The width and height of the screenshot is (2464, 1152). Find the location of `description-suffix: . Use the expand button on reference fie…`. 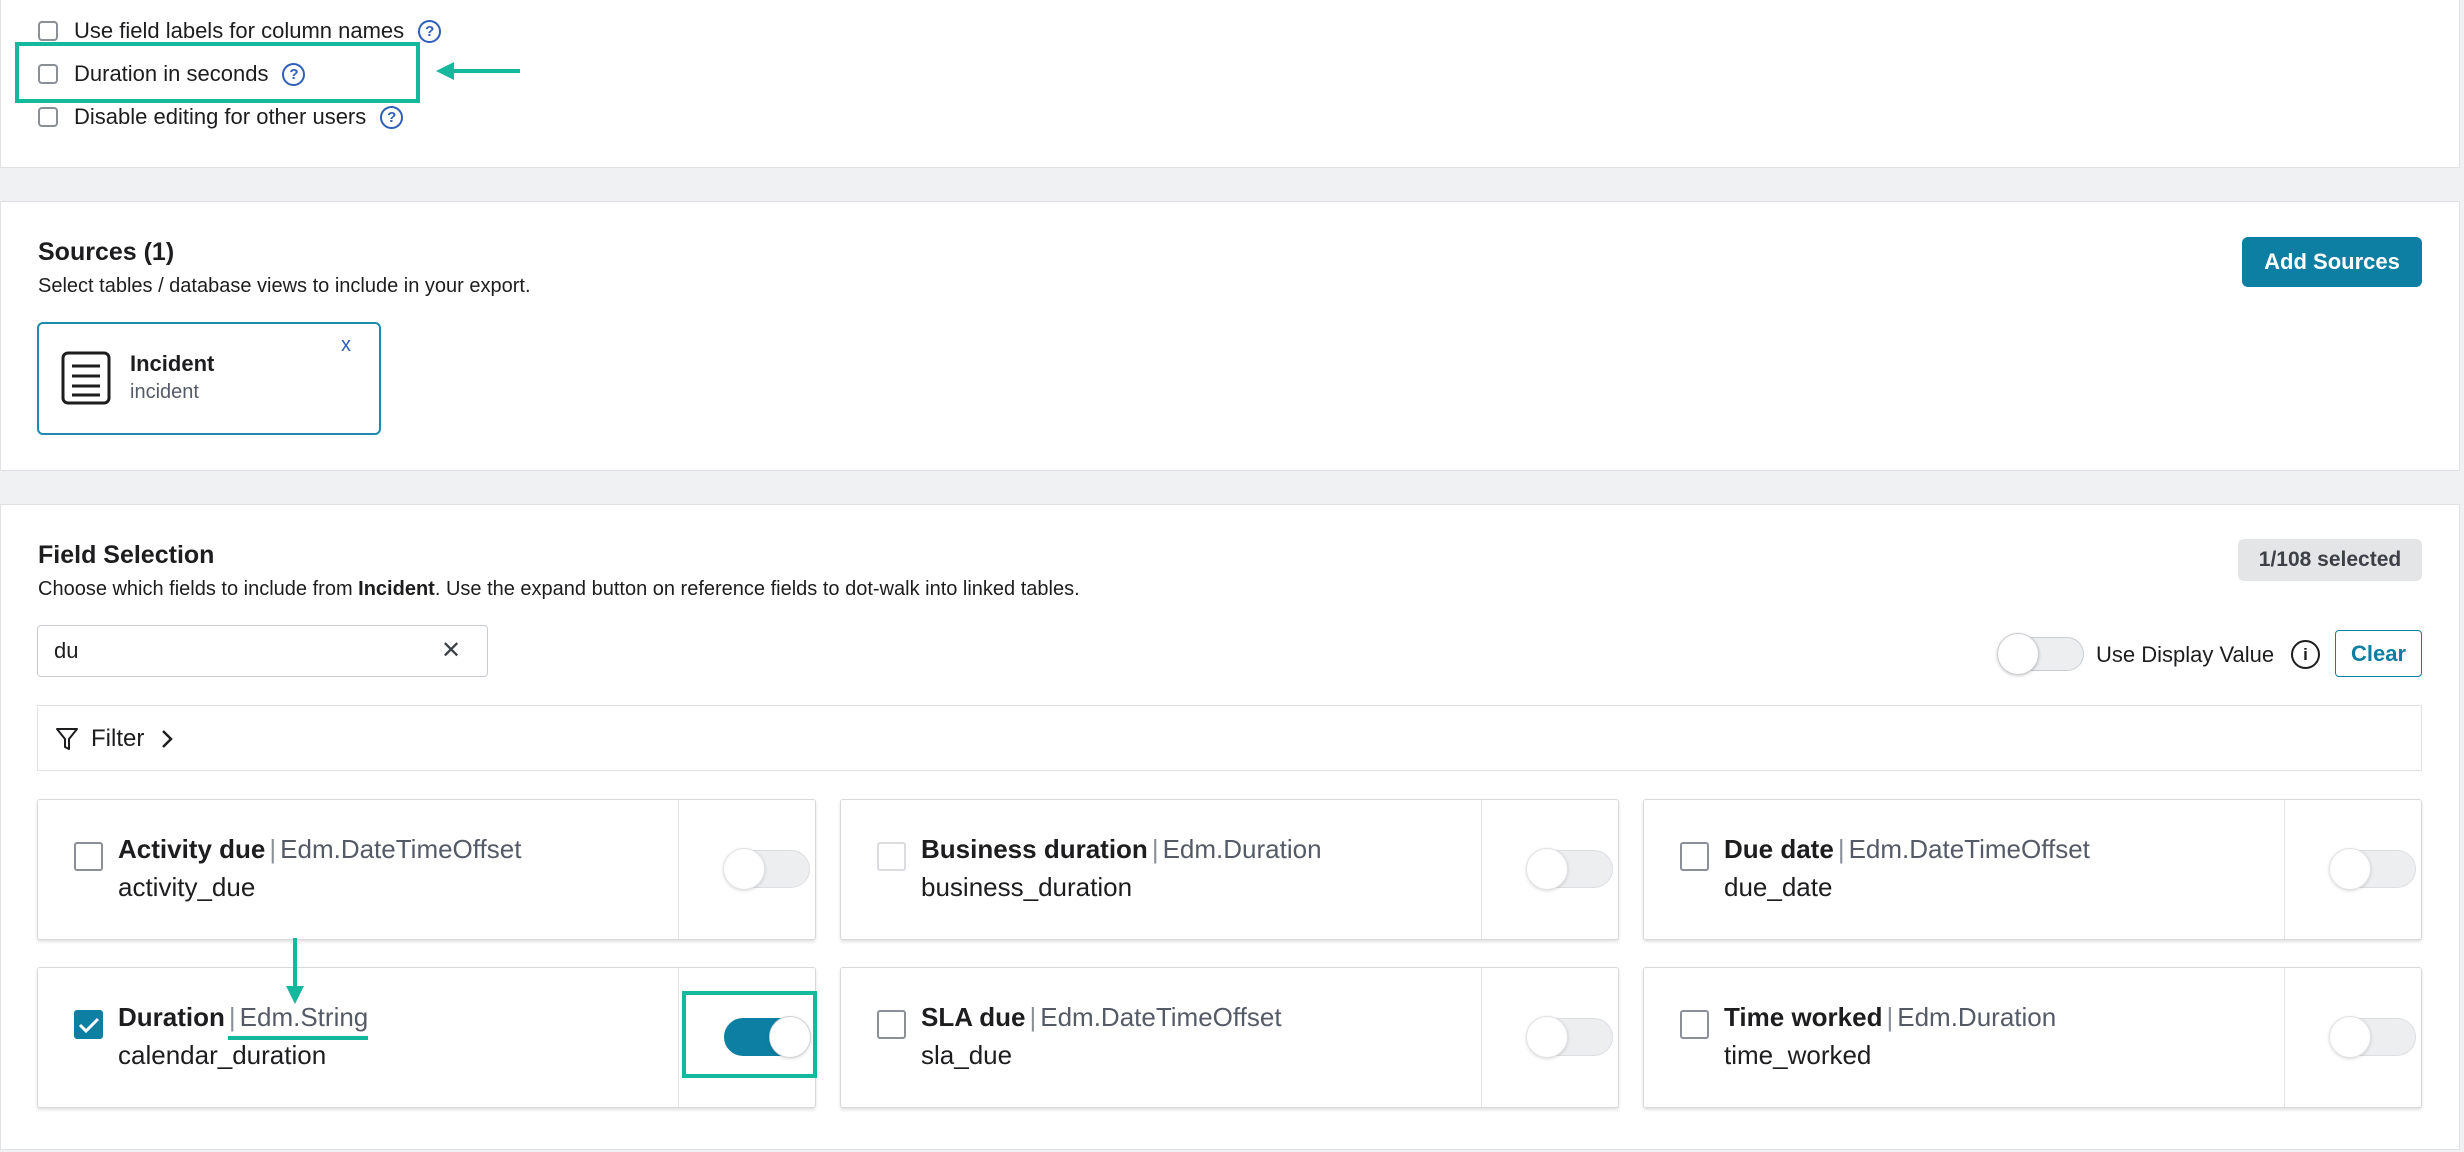

description-suffix: . Use the expand button on reference fie… is located at coordinates (757, 589).